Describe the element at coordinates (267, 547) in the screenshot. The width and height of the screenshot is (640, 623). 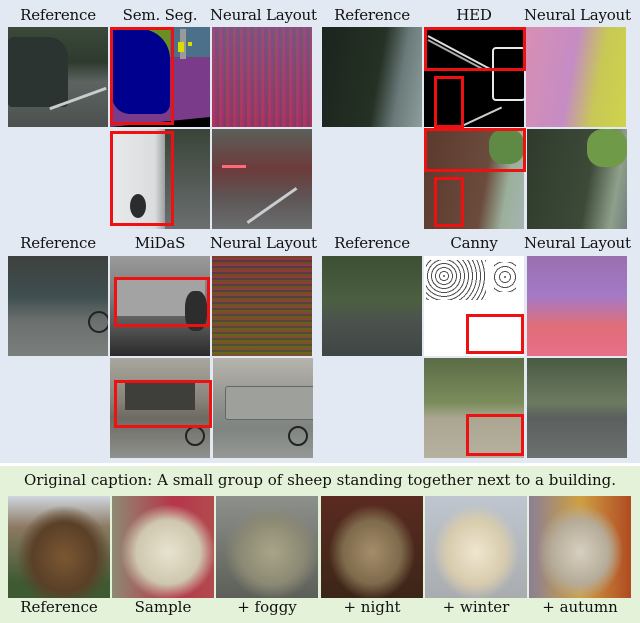
I see `sheep-foggy-image` at that location.